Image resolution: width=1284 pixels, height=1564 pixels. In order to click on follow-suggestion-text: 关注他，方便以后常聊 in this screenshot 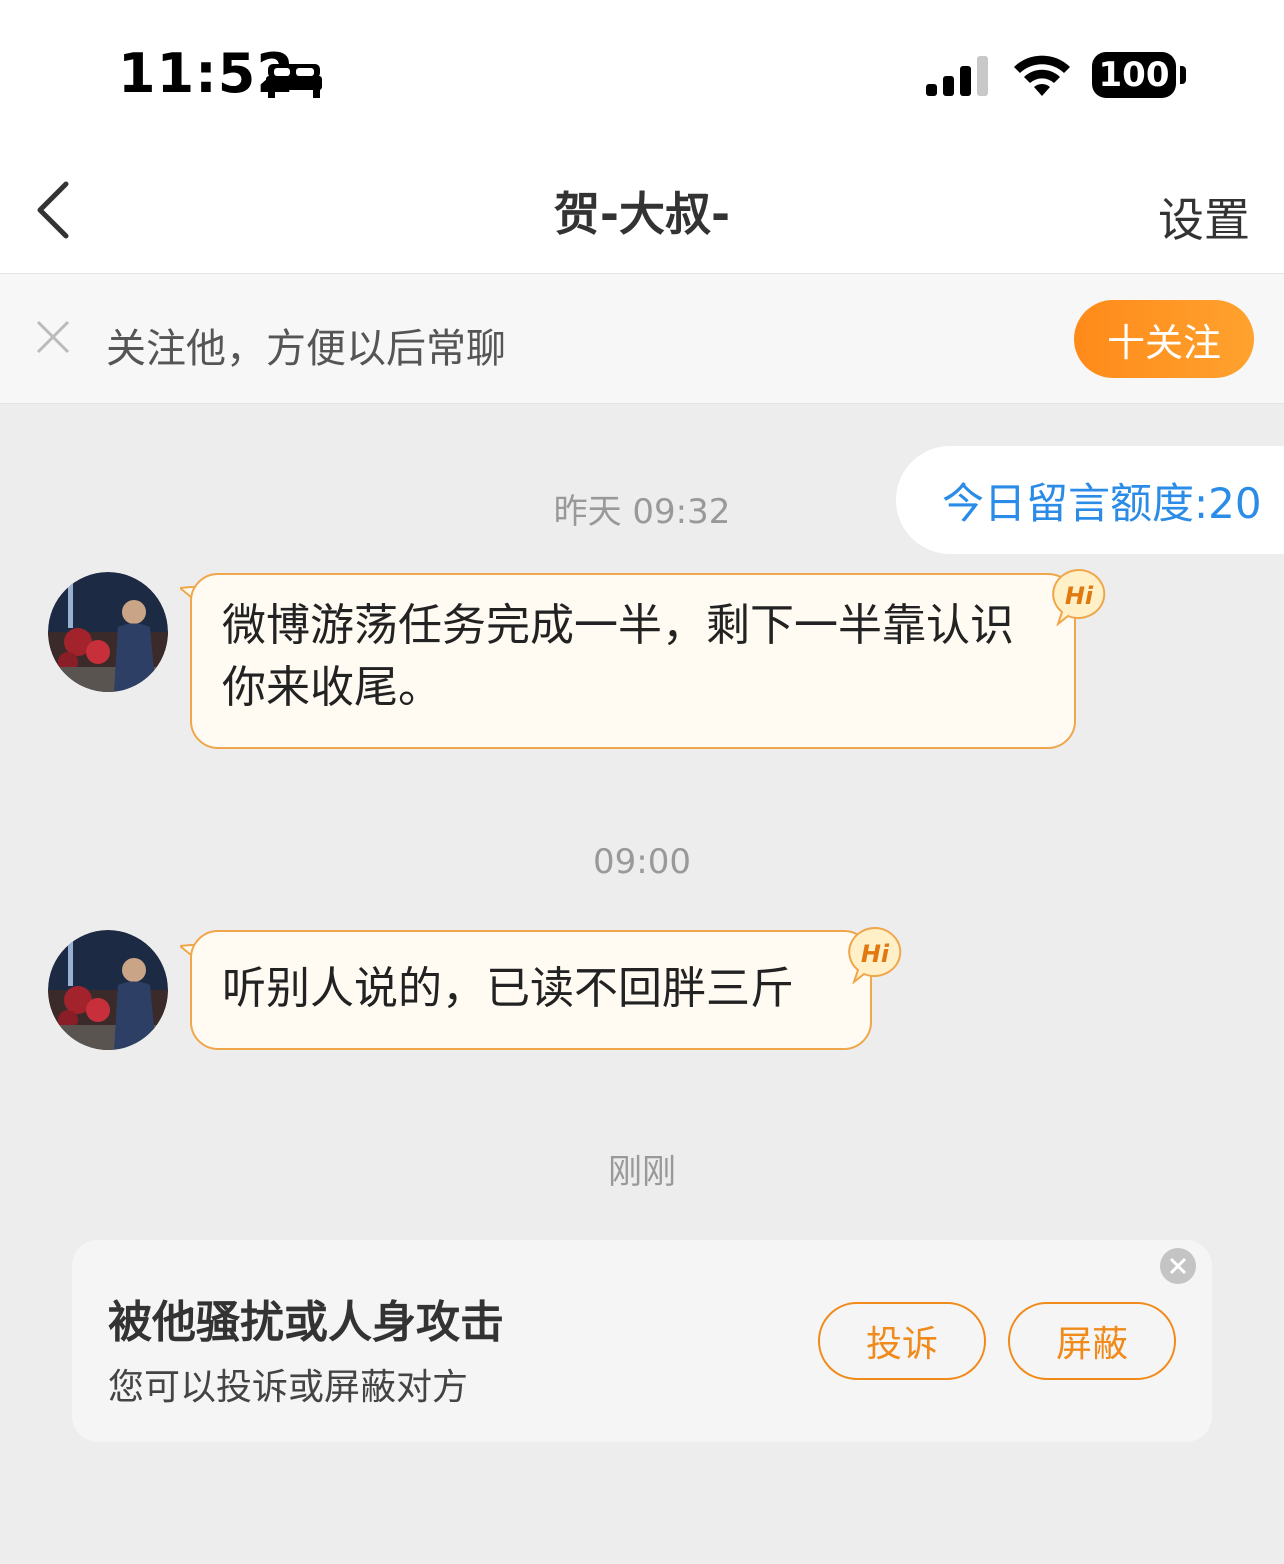, I will do `click(306, 349)`.